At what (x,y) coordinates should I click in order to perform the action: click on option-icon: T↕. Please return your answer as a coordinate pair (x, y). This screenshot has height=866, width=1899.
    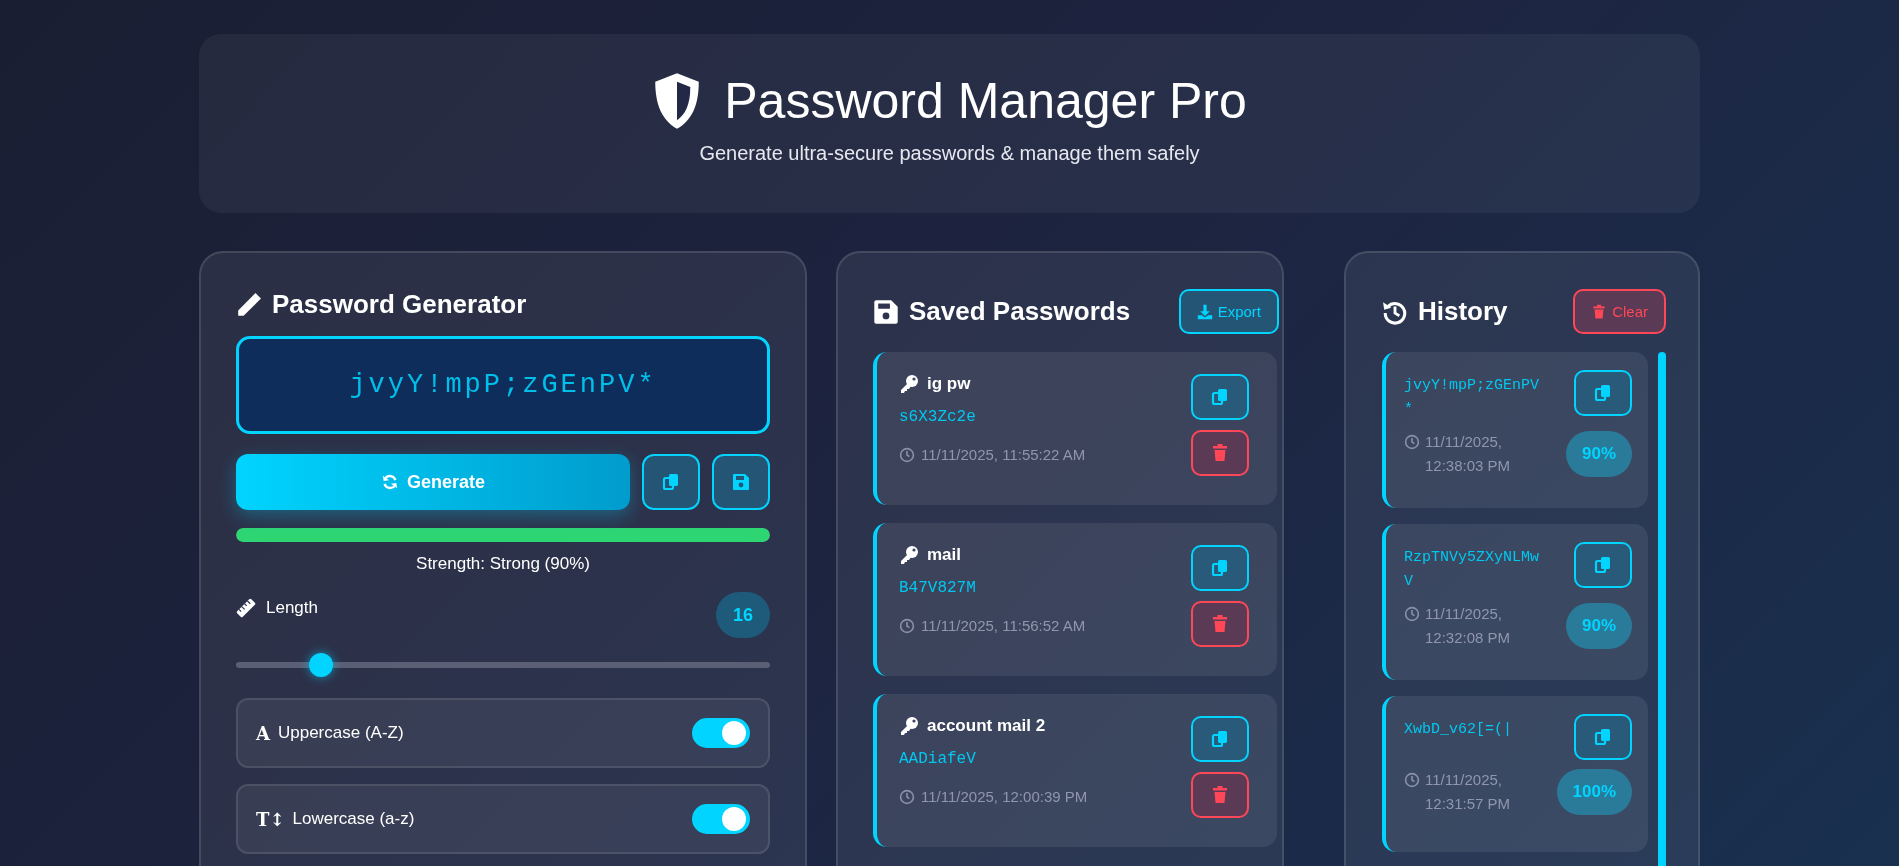
    Looking at the image, I should click on (270, 819).